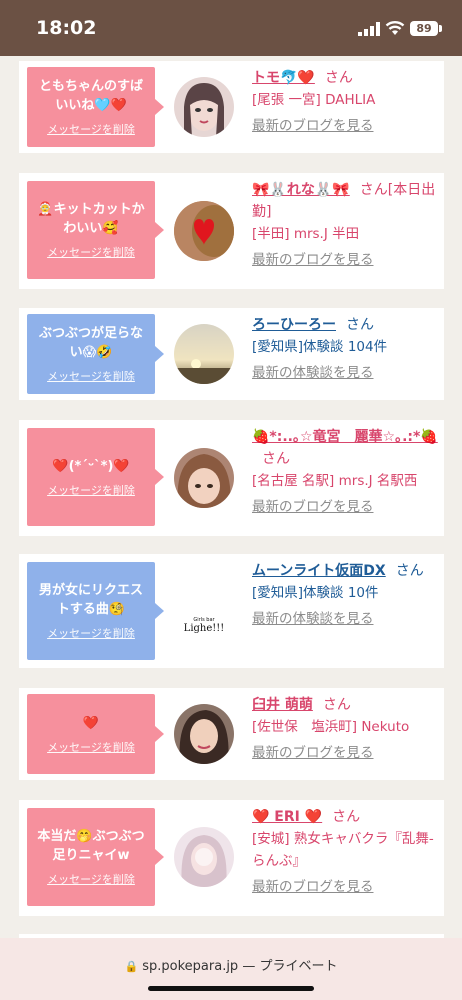  What do you see at coordinates (287, 817) in the screenshot?
I see `girl-name-link: ❤️ ERI ❤️` at bounding box center [287, 817].